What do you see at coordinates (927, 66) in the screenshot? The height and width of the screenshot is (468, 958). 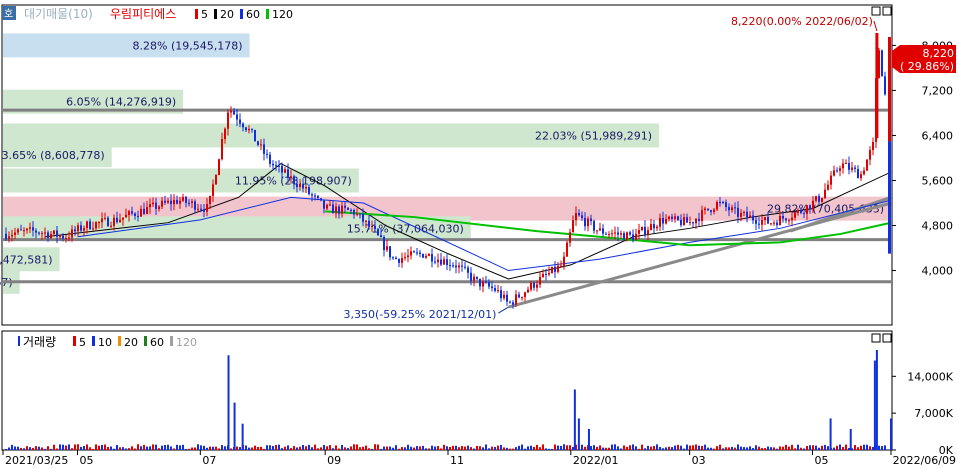 I see `last-price-change: ( 29.86%)` at bounding box center [927, 66].